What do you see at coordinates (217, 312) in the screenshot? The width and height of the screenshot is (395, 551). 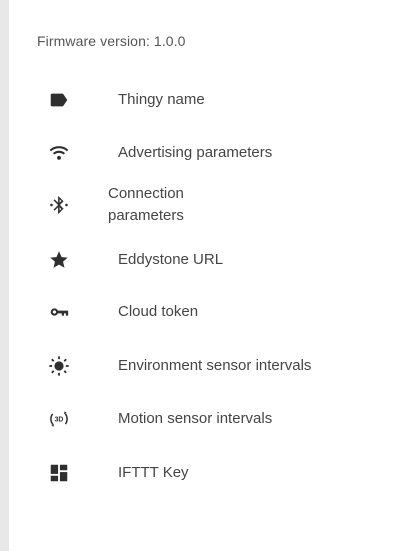 I see `menu-item-cloud-token: Cloud token` at bounding box center [217, 312].